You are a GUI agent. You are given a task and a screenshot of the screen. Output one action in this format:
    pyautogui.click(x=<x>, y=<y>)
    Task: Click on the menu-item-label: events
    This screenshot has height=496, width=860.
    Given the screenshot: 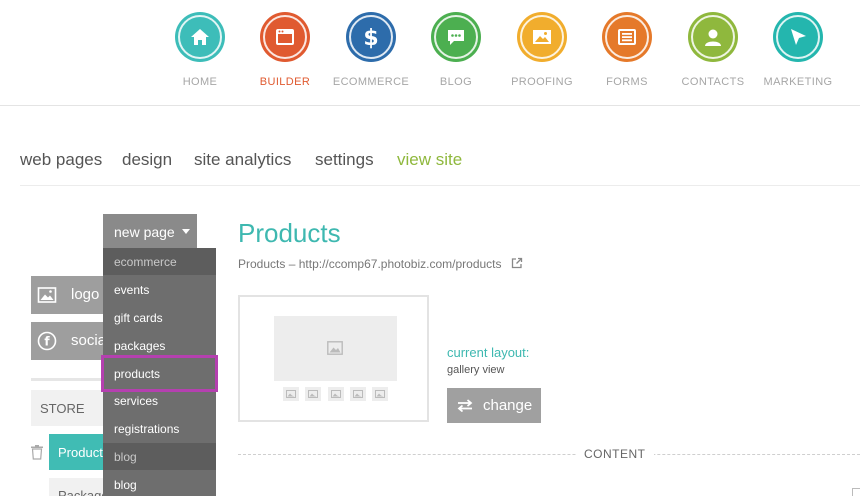 What is the action you would take?
    pyautogui.click(x=132, y=290)
    